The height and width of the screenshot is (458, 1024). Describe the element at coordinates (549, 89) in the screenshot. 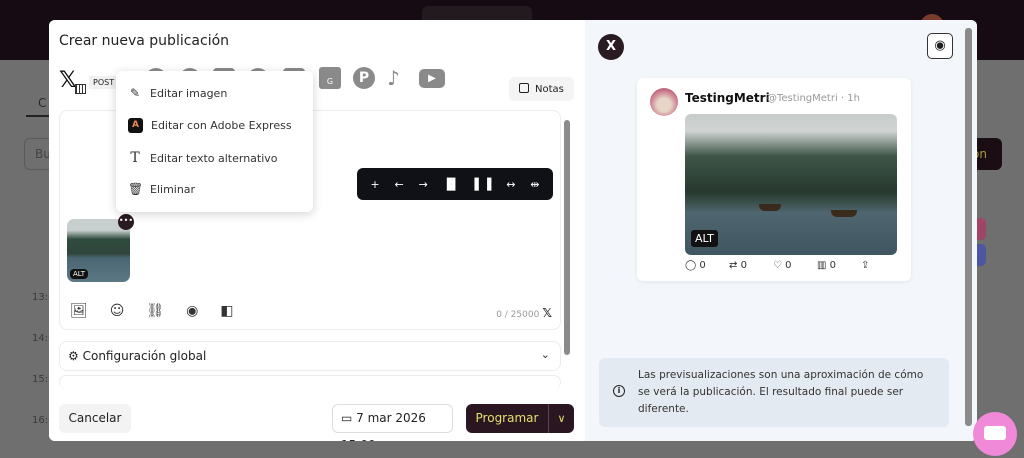

I see `notes-label: Notas` at that location.